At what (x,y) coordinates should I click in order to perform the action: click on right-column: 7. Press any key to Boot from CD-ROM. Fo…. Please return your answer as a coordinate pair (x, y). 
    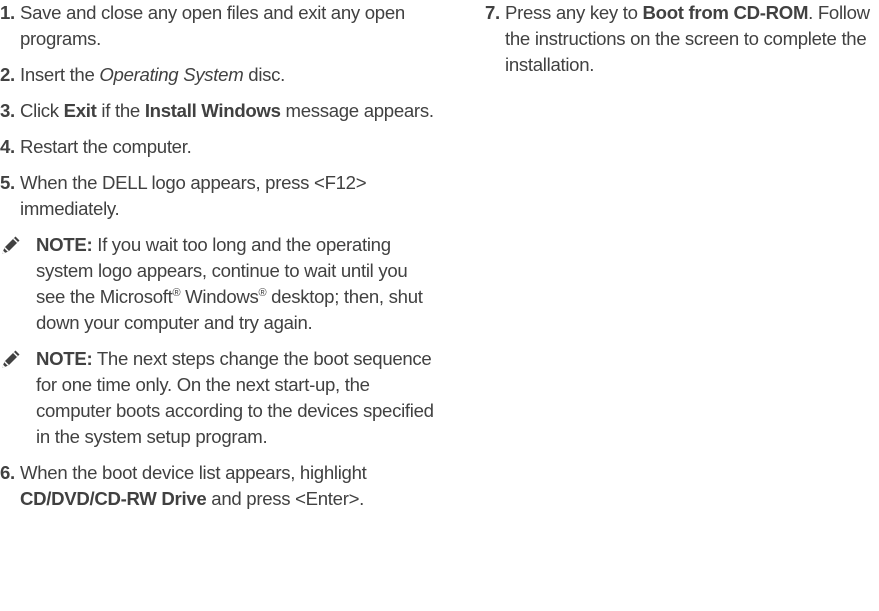
    Looking at the image, I should click on (682, 44).